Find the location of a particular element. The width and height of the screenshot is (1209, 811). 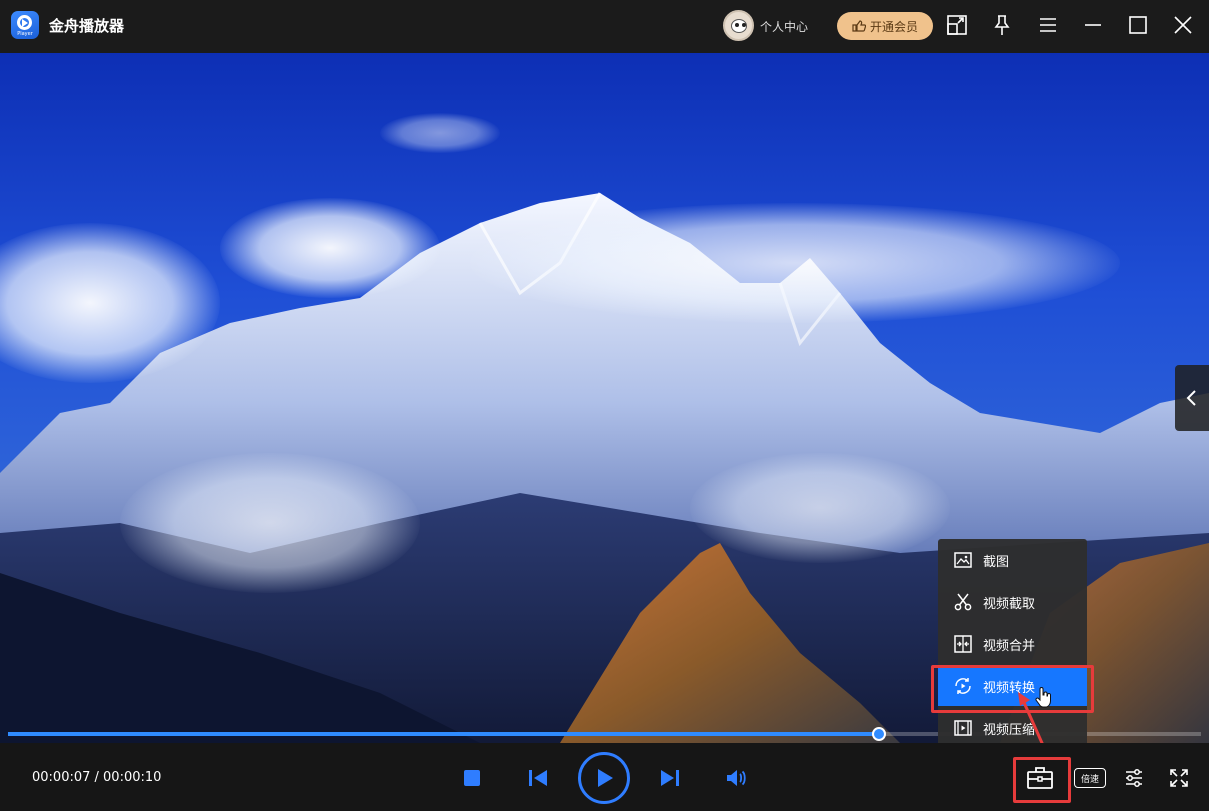

skip-previous-icon is located at coordinates (538, 778).